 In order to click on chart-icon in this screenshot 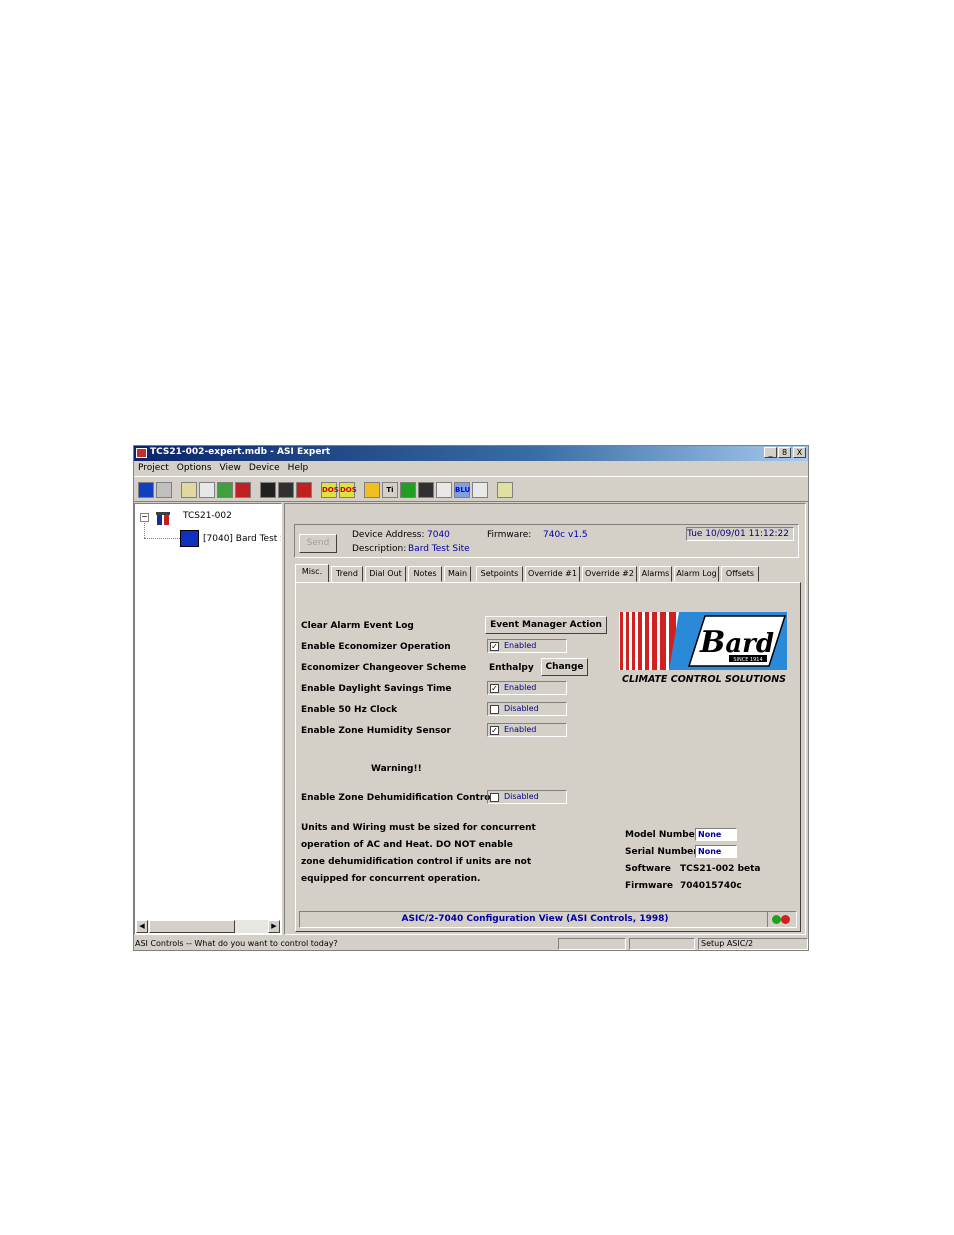, I will do `click(505, 490)`.